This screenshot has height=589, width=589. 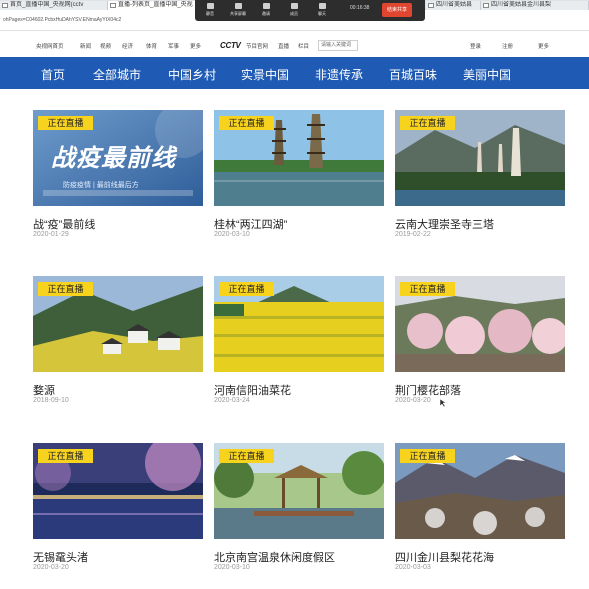 What do you see at coordinates (238, 6) in the screenshot?
I see `screen-icon` at bounding box center [238, 6].